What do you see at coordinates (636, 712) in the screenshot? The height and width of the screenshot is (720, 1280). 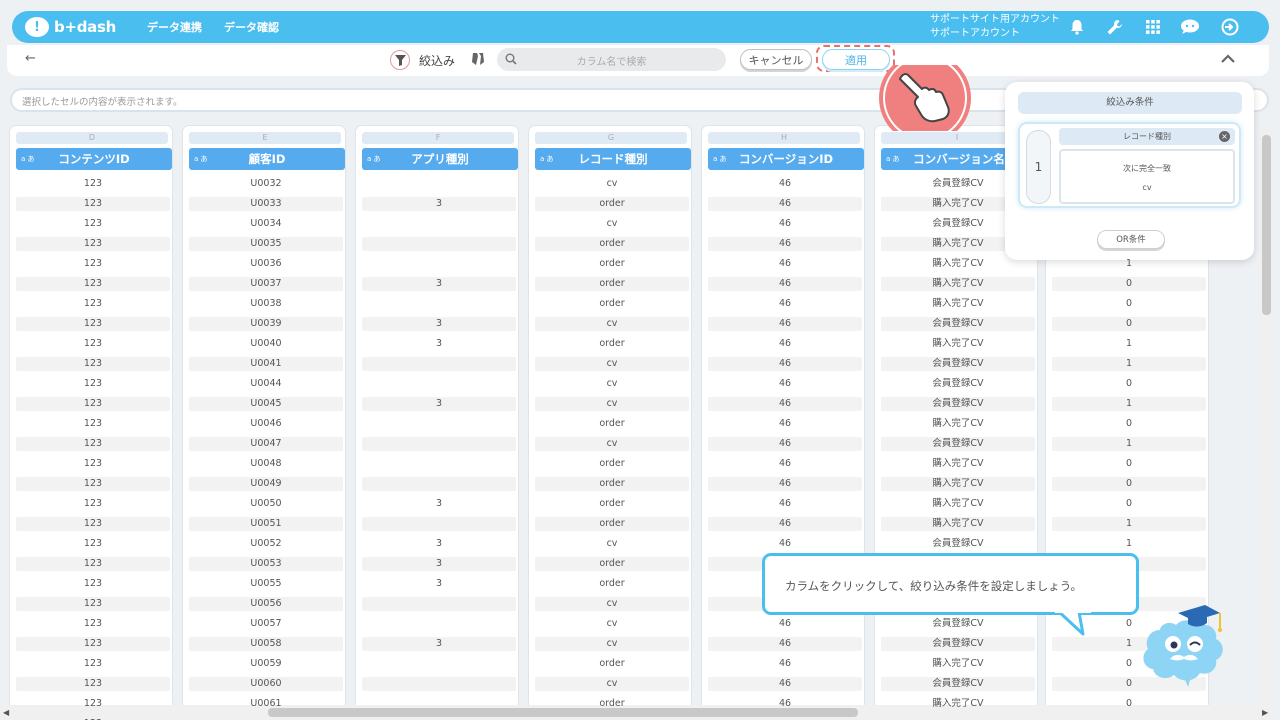 I see `horizontal-scrollbar: ◀ ▶` at bounding box center [636, 712].